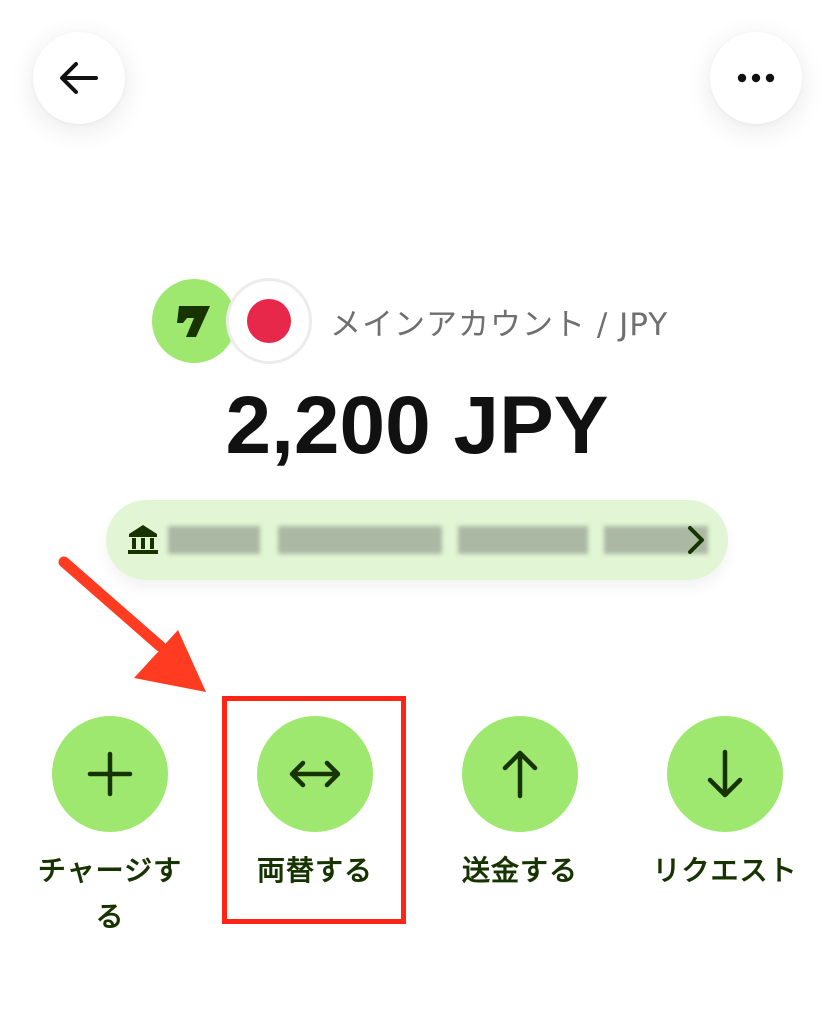 Image resolution: width=834 pixels, height=1024 pixels. Describe the element at coordinates (194, 321) in the screenshot. I see `wise-logo-icon` at that location.